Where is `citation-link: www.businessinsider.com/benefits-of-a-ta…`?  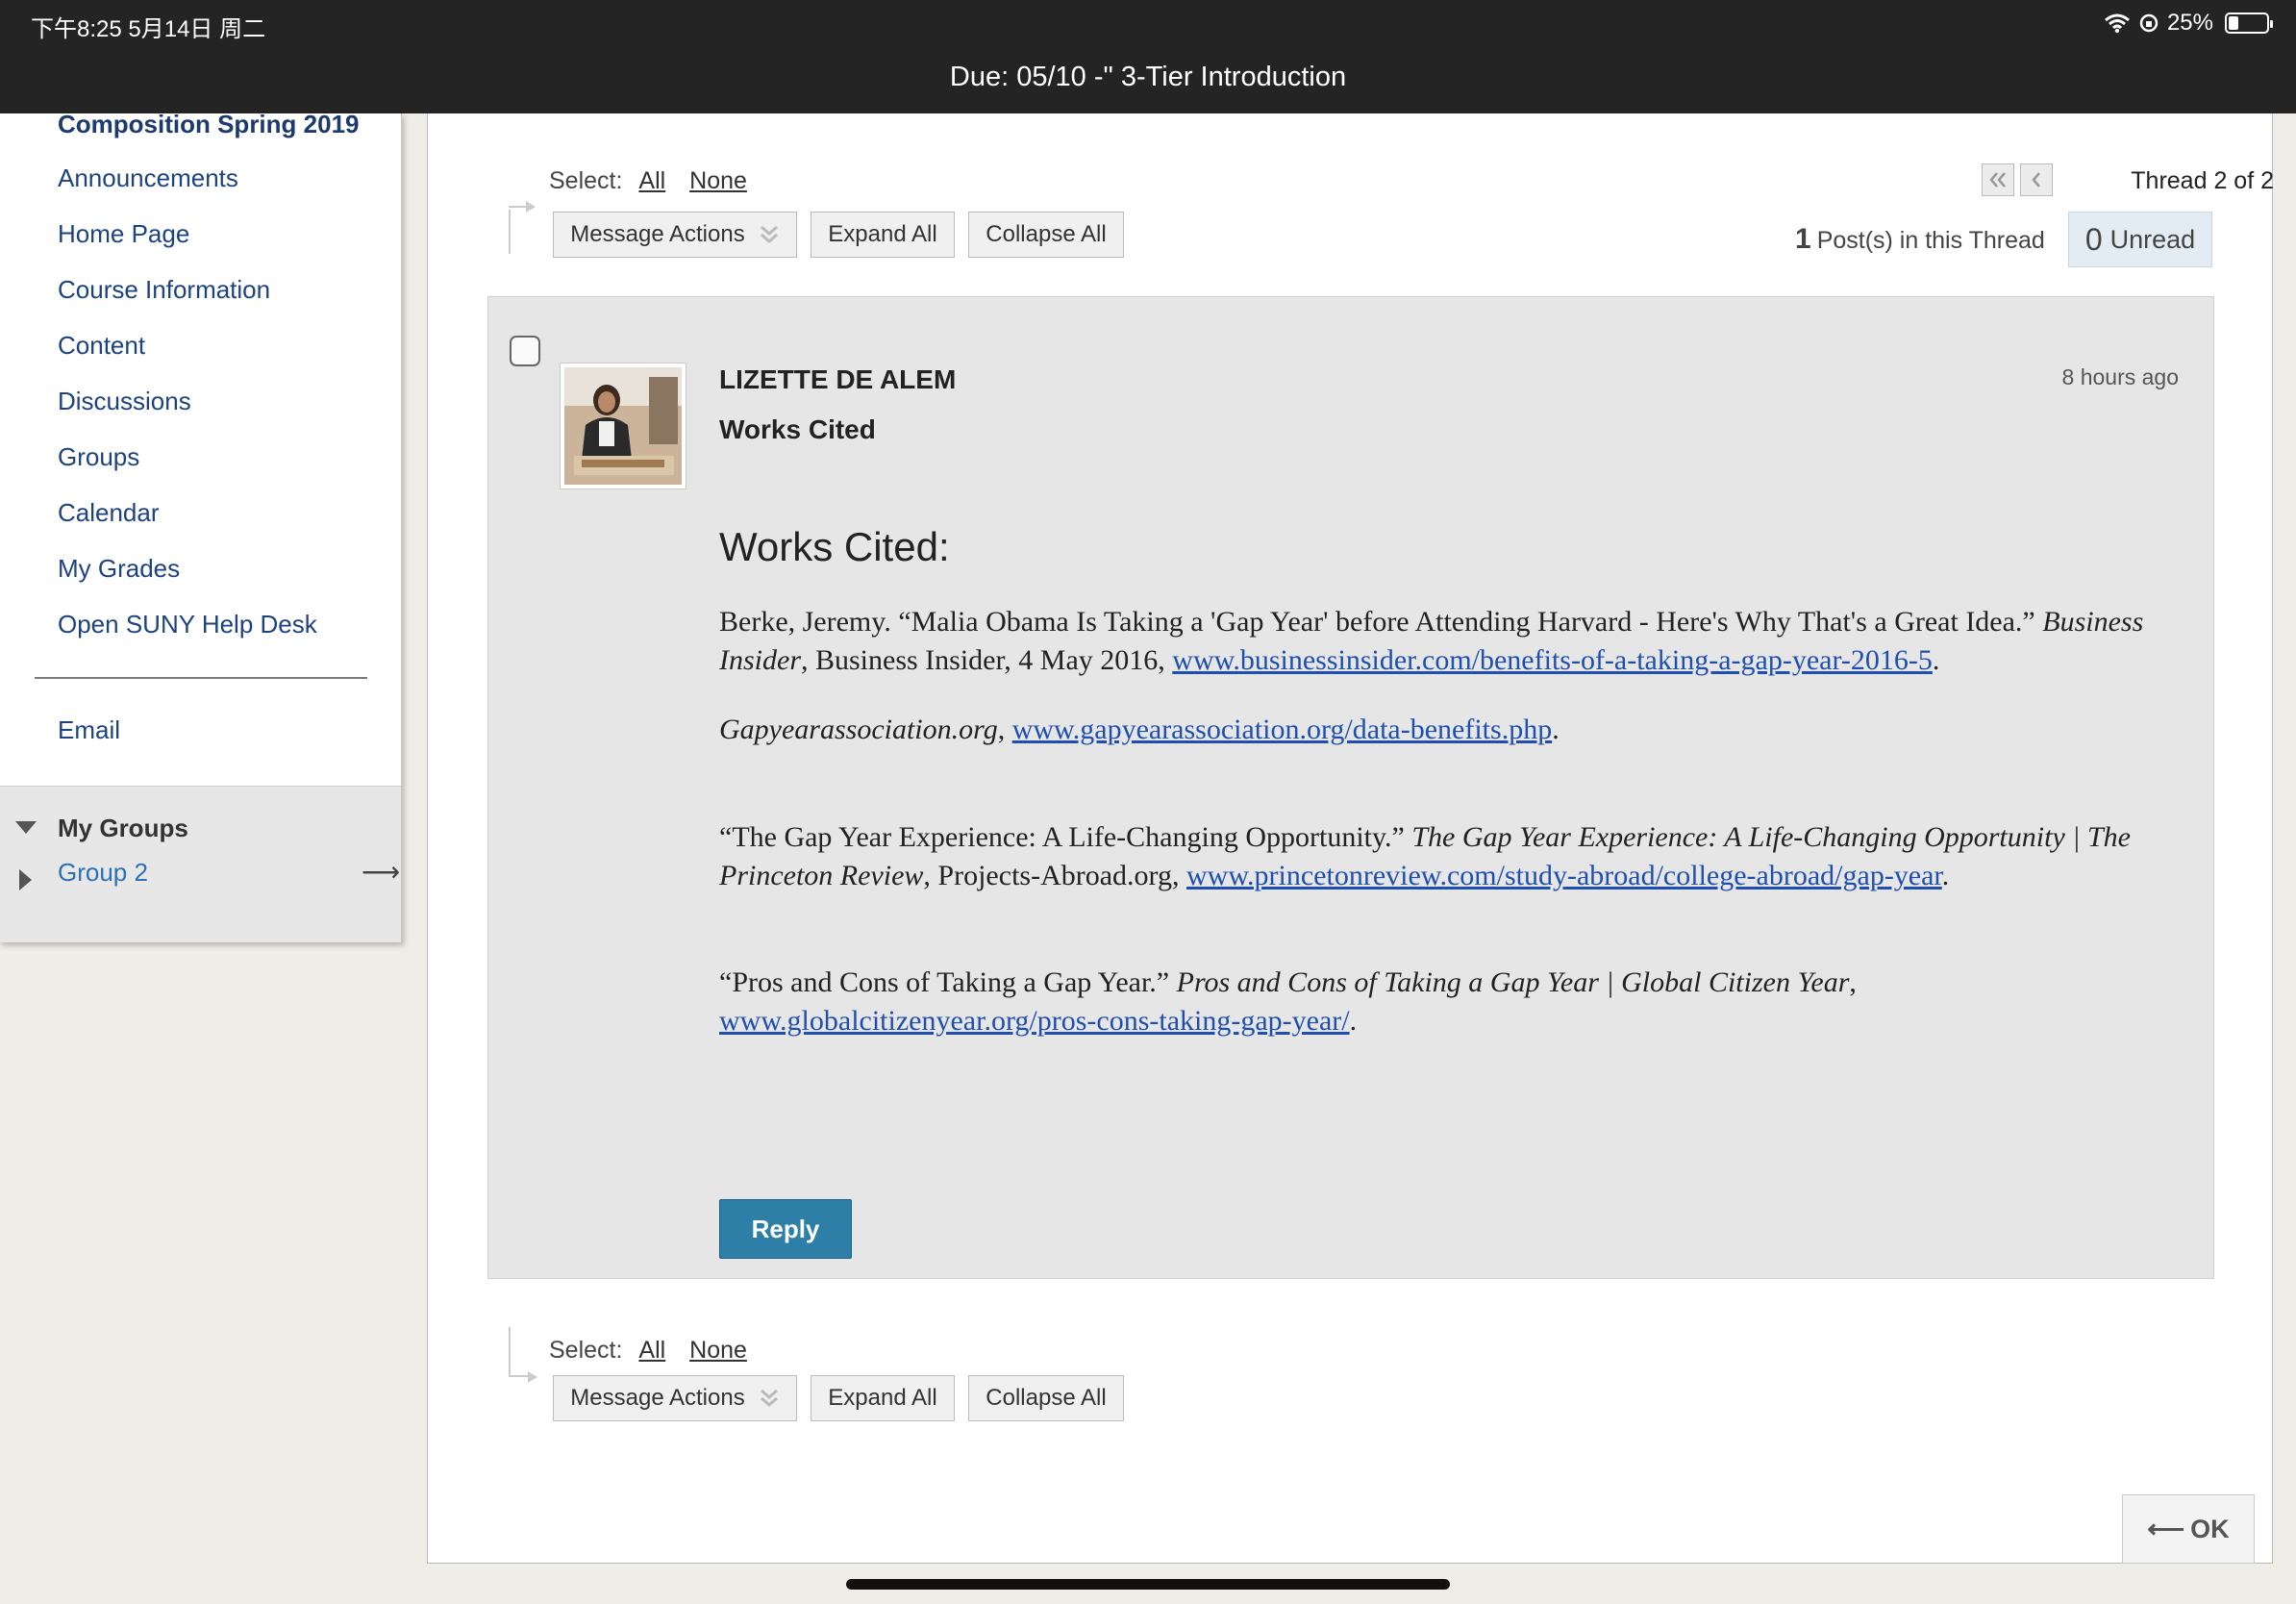 citation-link: www.businessinsider.com/benefits-of-a-ta… is located at coordinates (1552, 660).